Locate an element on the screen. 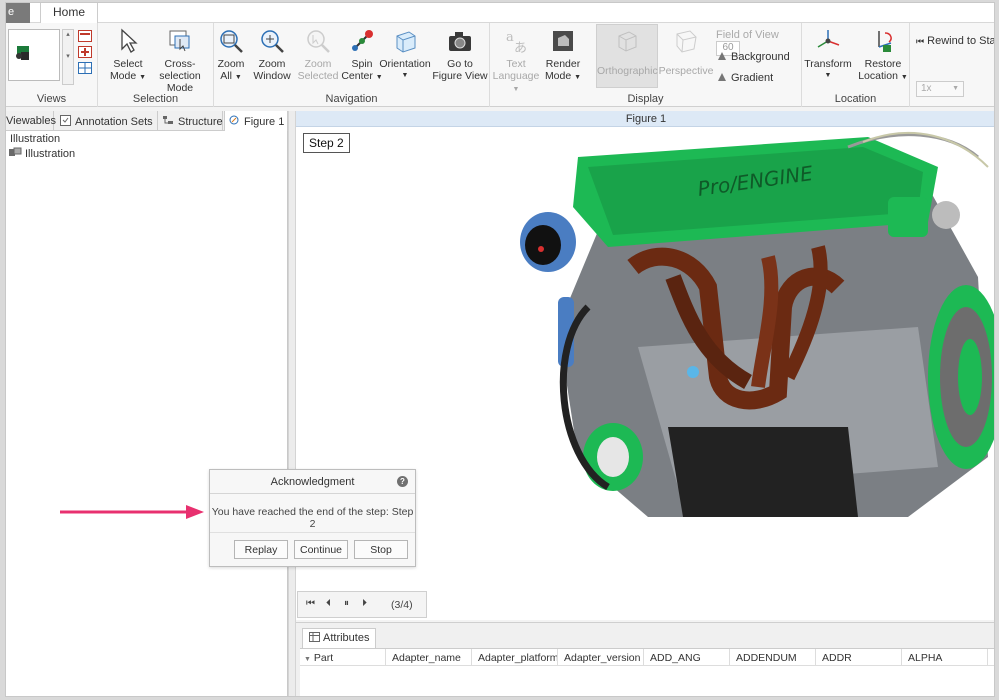 The image size is (999, 700). zoom-all-button: Zoom All ▼ is located at coordinates (231, 56).